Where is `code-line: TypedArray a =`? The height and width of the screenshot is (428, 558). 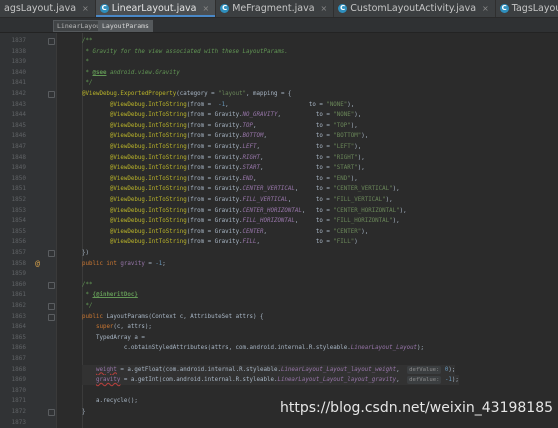 code-line: TypedArray a = is located at coordinates (113, 338).